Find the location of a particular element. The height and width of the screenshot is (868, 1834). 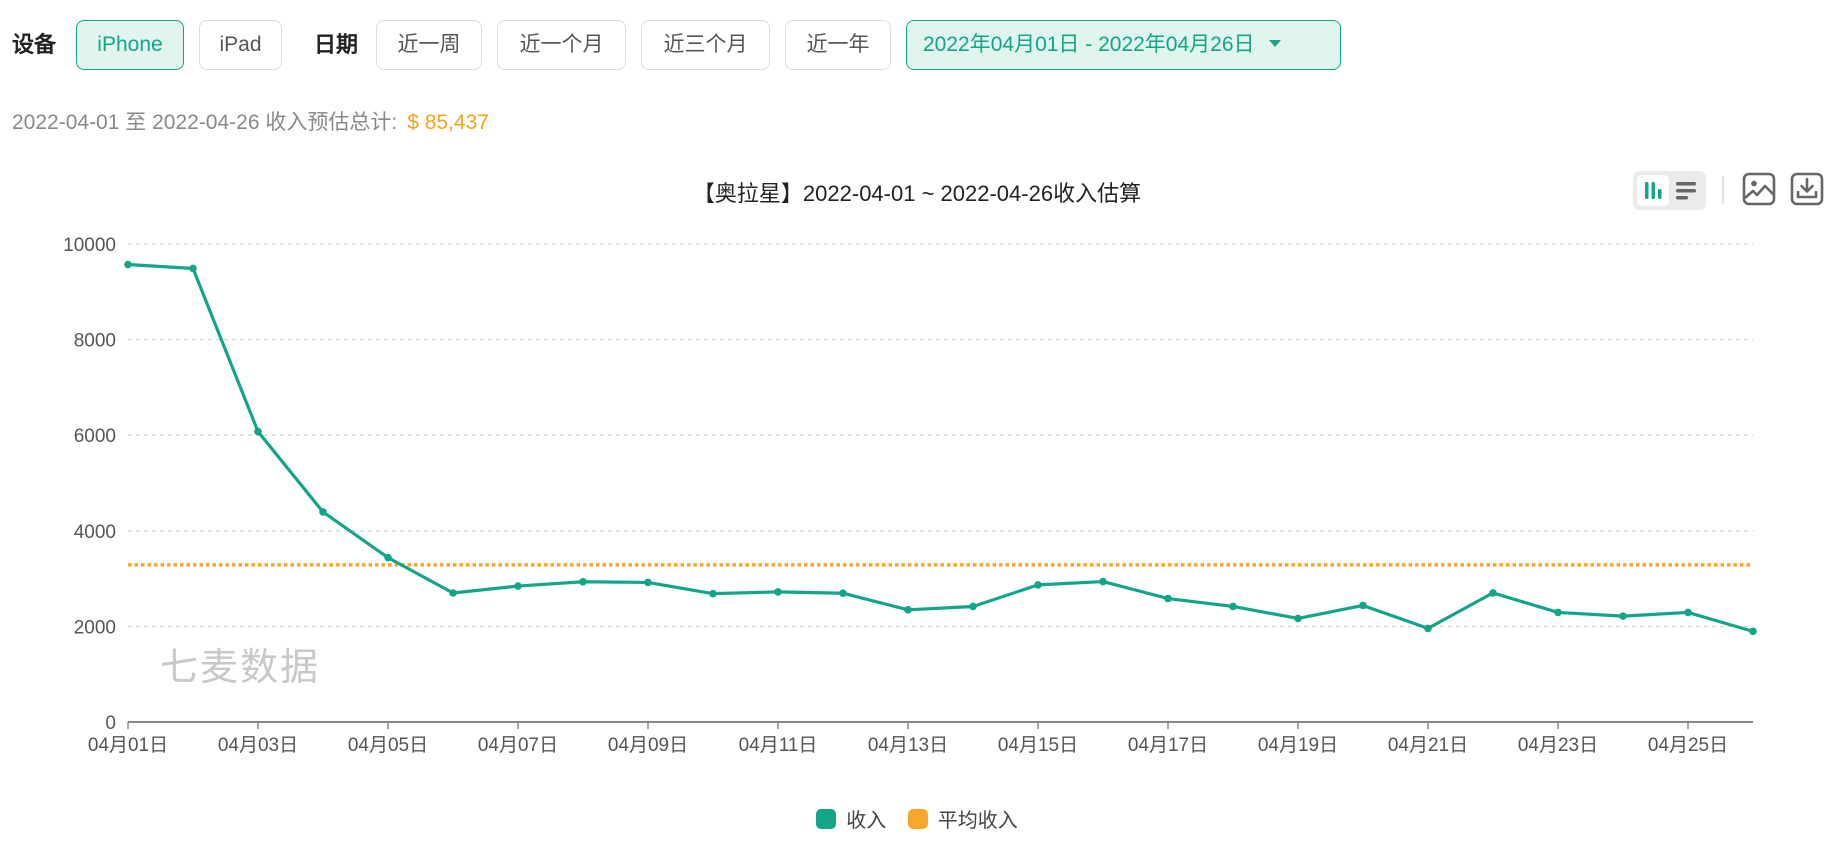

legend-swatch-average is located at coordinates (917, 818).